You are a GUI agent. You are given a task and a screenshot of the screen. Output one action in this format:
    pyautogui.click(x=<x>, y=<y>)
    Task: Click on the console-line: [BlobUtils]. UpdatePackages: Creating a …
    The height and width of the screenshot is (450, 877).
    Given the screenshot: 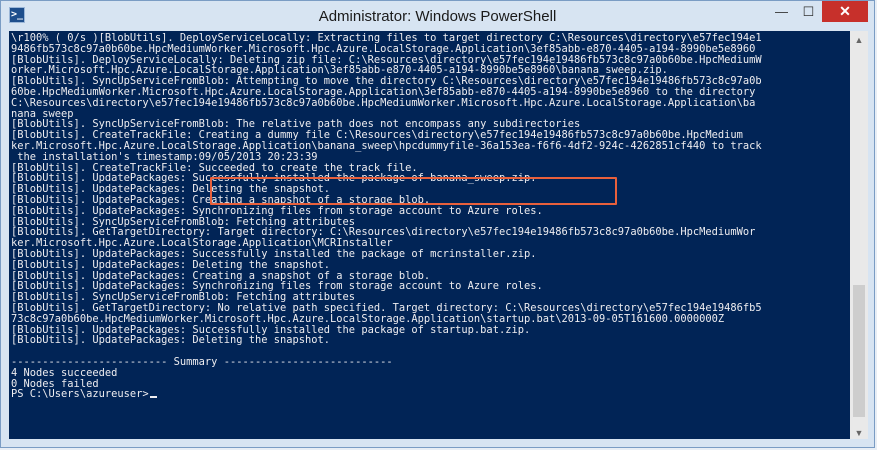 What is the action you would take?
    pyautogui.click(x=221, y=276)
    